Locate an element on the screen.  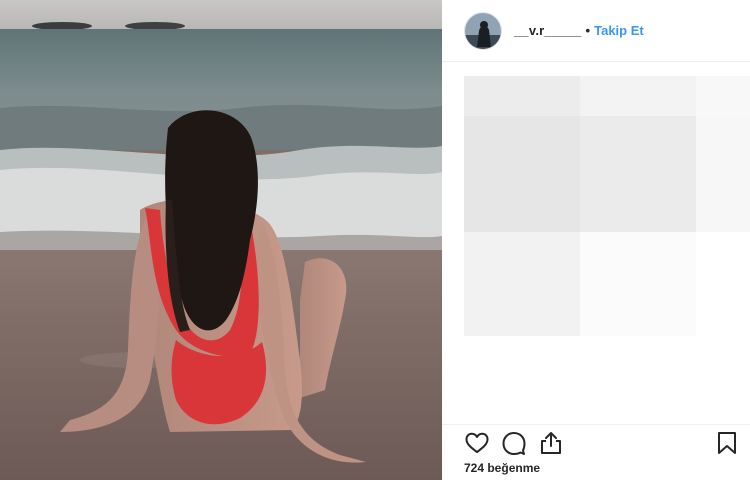
follow-button: Takip Et is located at coordinates (619, 30).